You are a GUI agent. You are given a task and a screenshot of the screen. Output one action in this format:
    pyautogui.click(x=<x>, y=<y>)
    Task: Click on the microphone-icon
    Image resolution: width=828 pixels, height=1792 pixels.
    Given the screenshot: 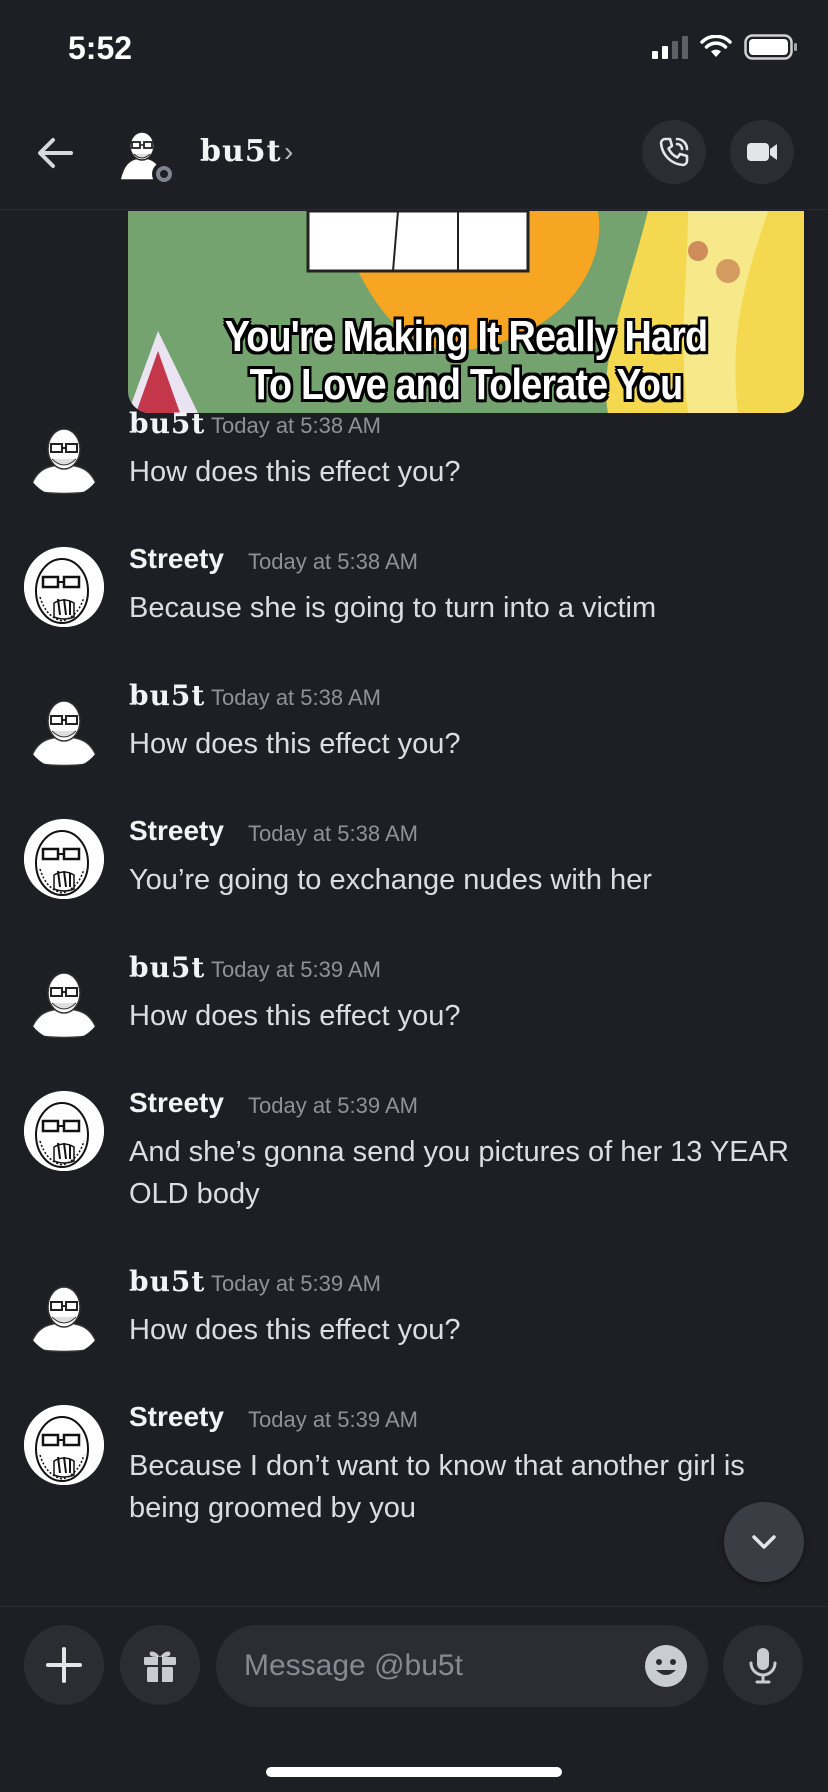 What is the action you would take?
    pyautogui.click(x=763, y=1666)
    